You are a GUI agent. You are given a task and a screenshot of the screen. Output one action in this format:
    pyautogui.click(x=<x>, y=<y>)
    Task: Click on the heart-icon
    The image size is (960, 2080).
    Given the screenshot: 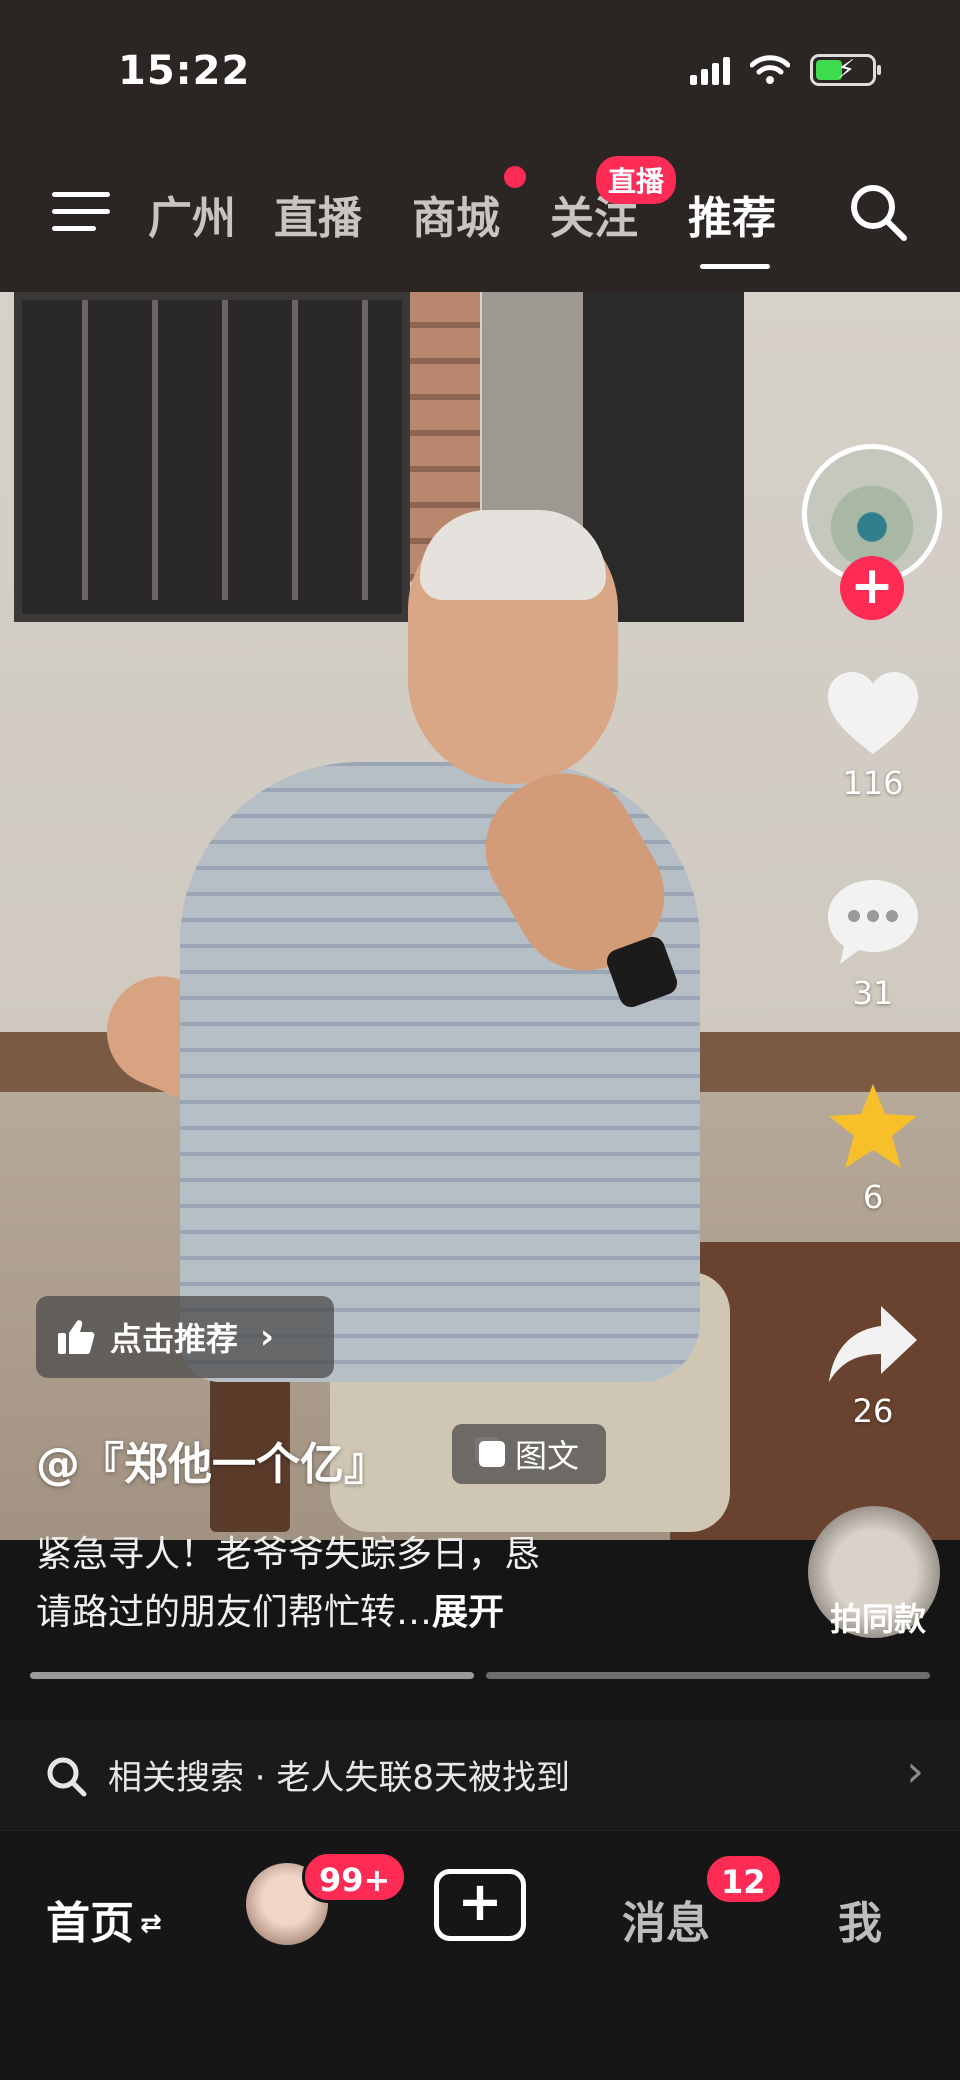 What is the action you would take?
    pyautogui.click(x=873, y=713)
    